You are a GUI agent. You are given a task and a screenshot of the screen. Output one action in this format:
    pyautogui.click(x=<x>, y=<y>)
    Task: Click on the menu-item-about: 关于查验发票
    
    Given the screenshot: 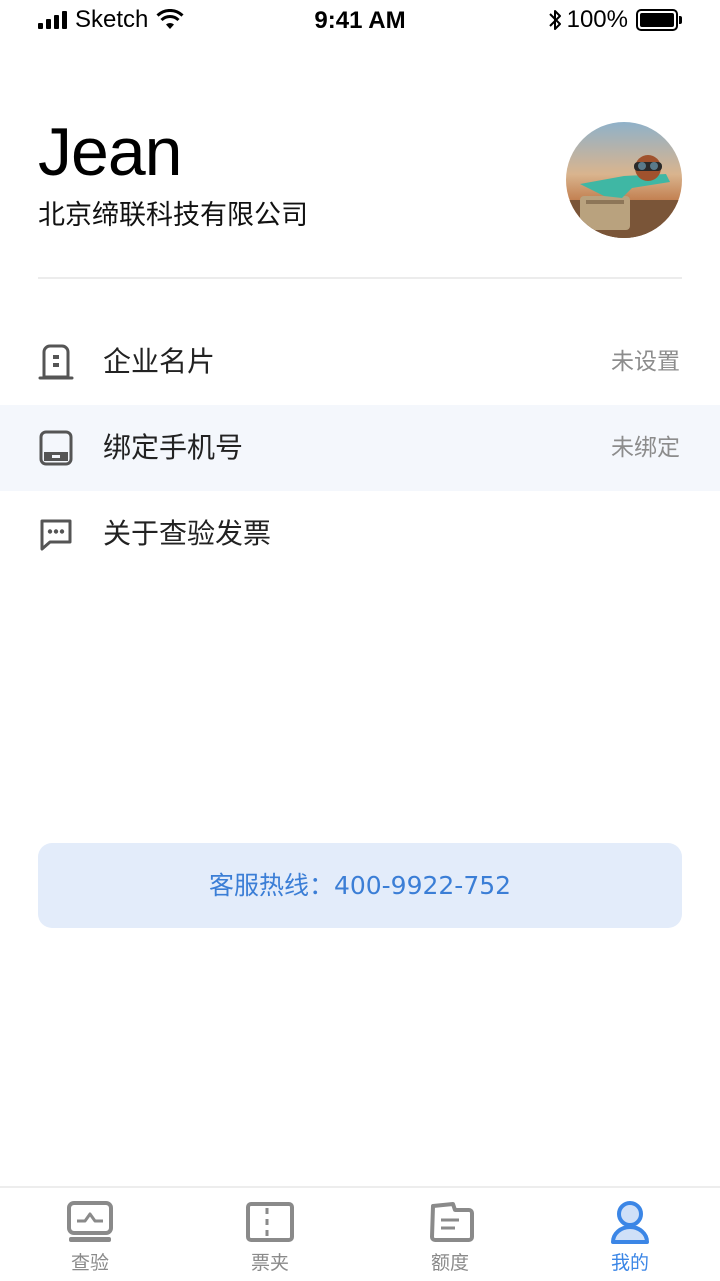 What is the action you would take?
    pyautogui.click(x=360, y=534)
    